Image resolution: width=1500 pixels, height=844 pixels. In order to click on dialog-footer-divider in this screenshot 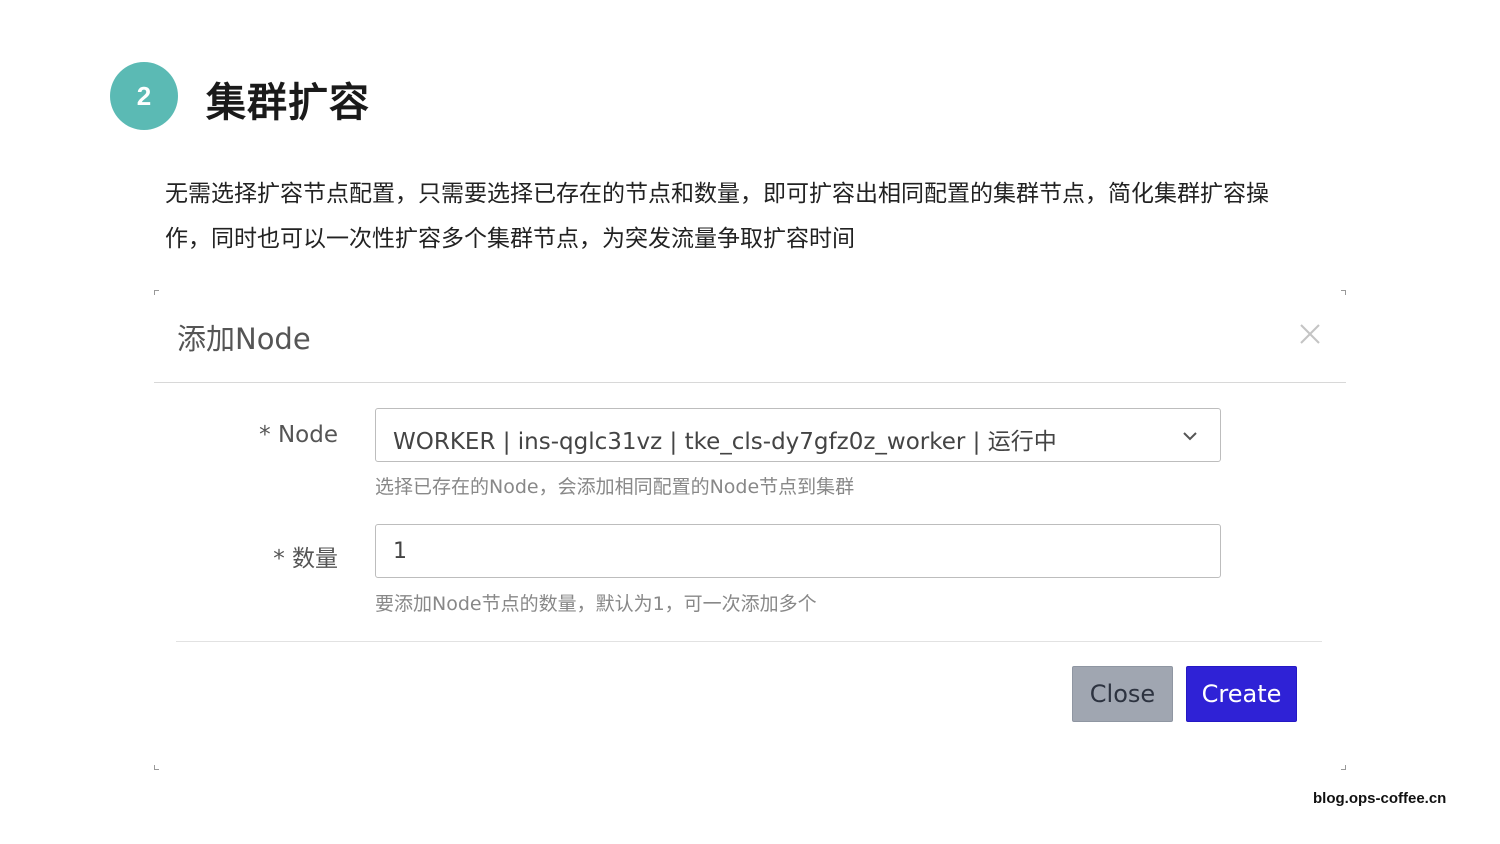, I will do `click(749, 641)`.